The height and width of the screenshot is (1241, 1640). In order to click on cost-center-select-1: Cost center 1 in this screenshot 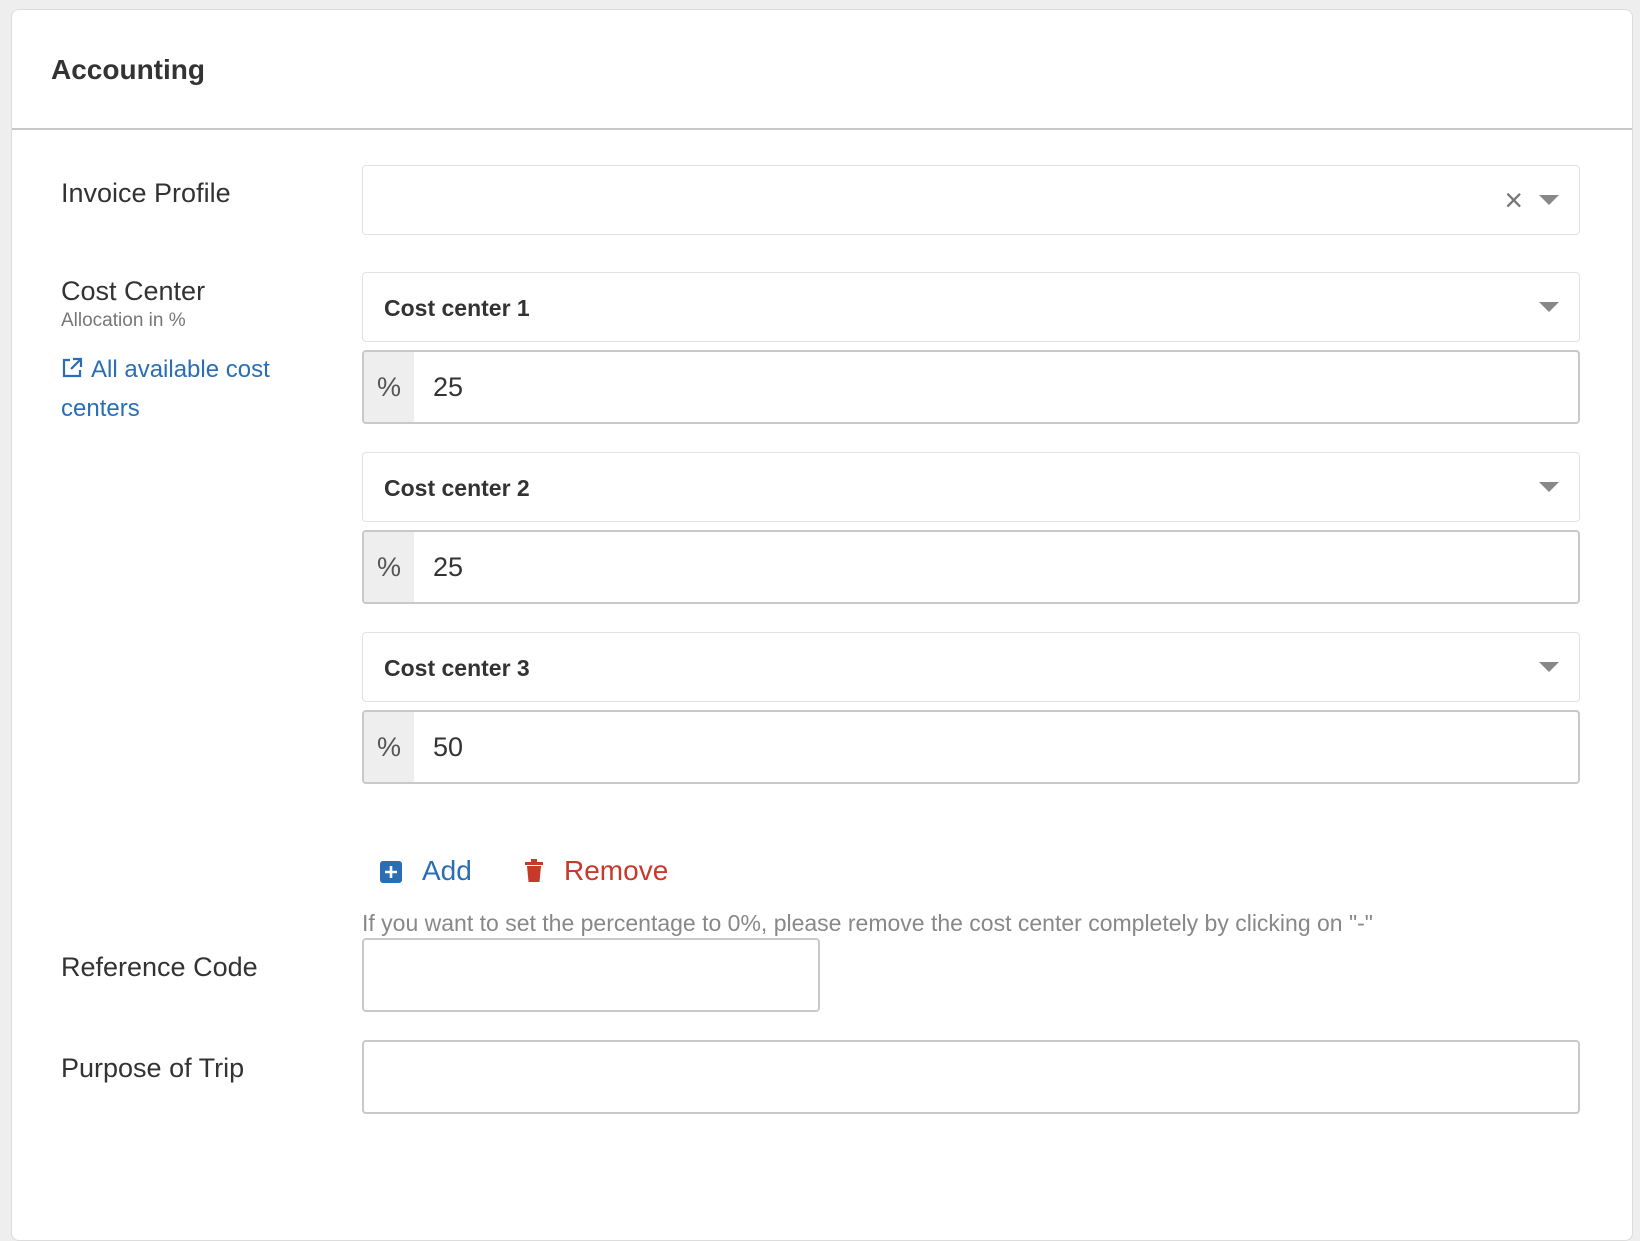, I will do `click(971, 307)`.